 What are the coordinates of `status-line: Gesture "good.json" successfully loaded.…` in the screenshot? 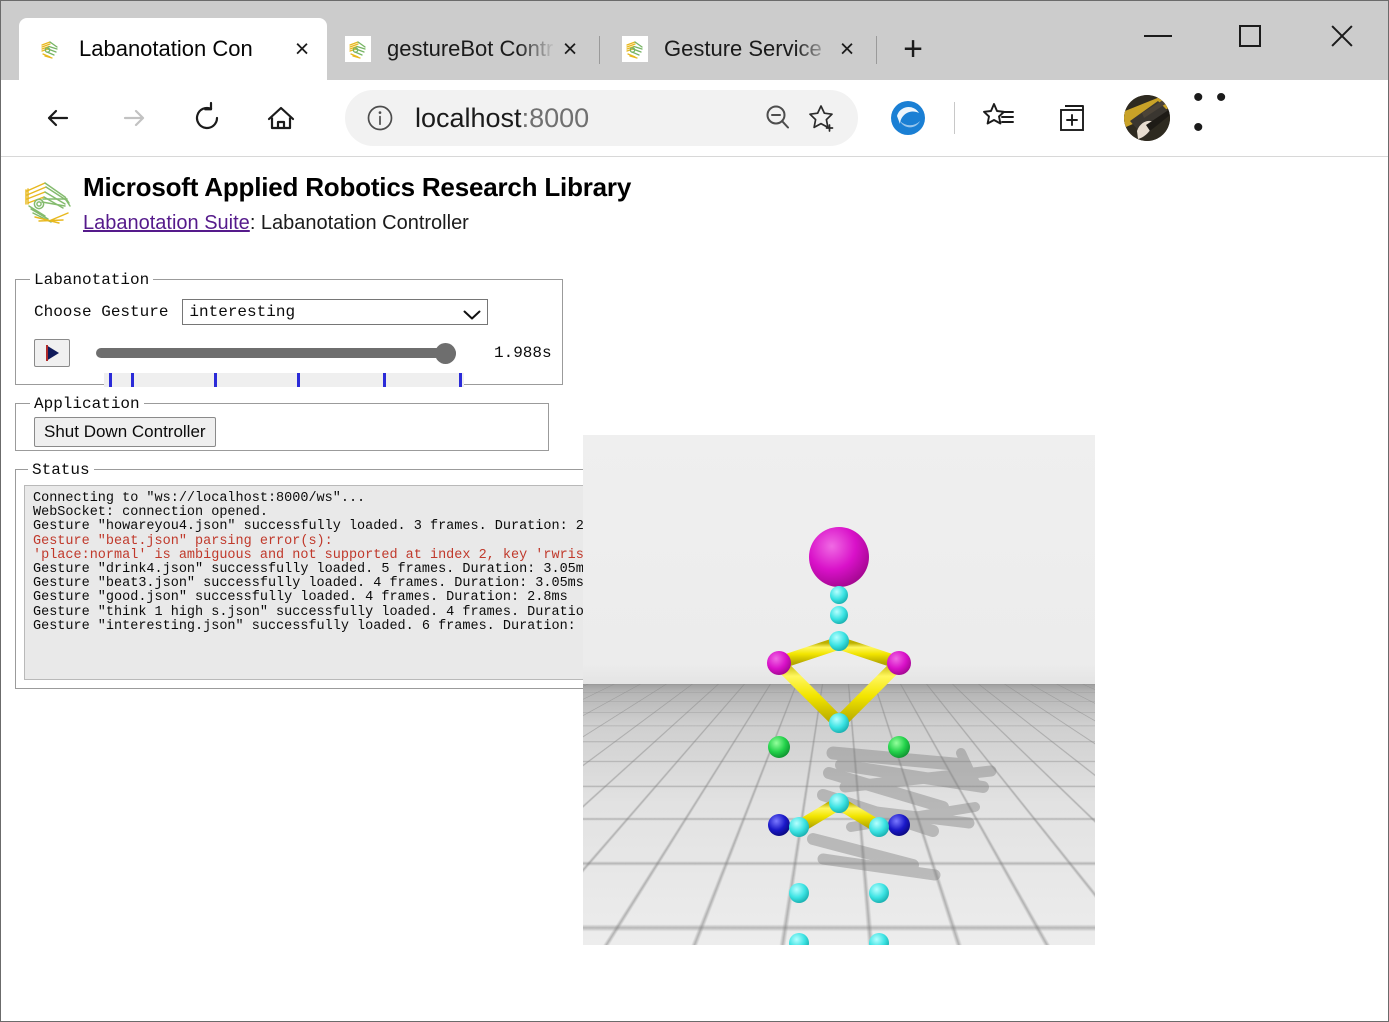 It's located at (300, 598).